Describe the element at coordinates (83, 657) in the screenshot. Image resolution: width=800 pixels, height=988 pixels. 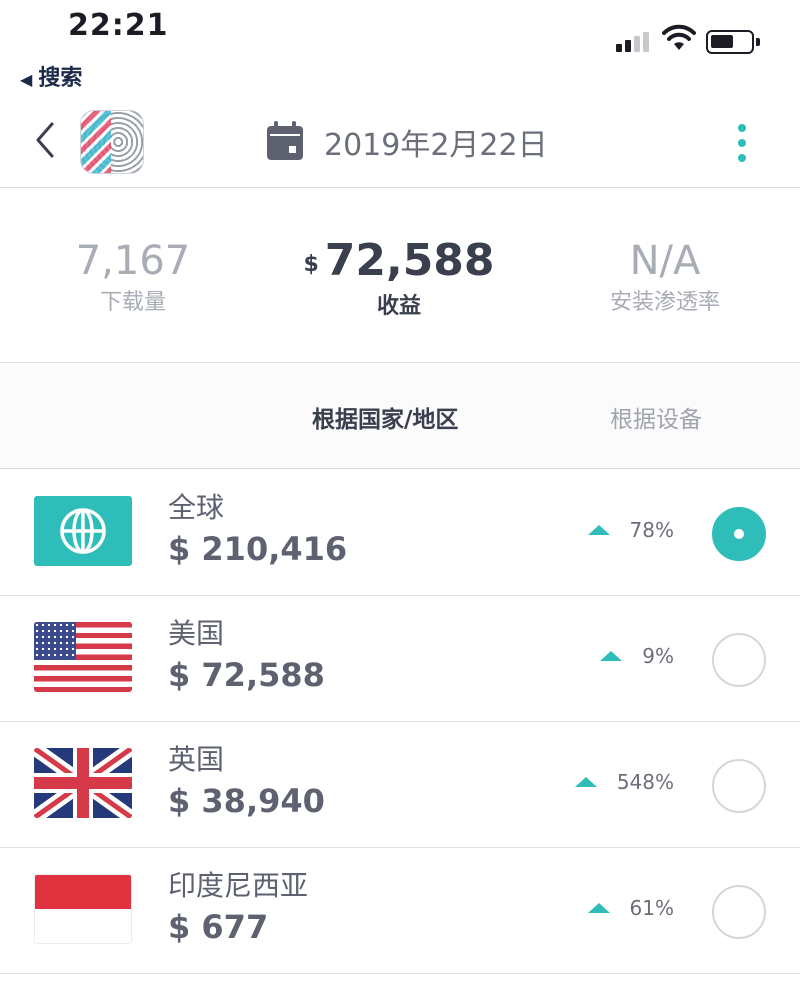
I see `us-flag-icon` at that location.